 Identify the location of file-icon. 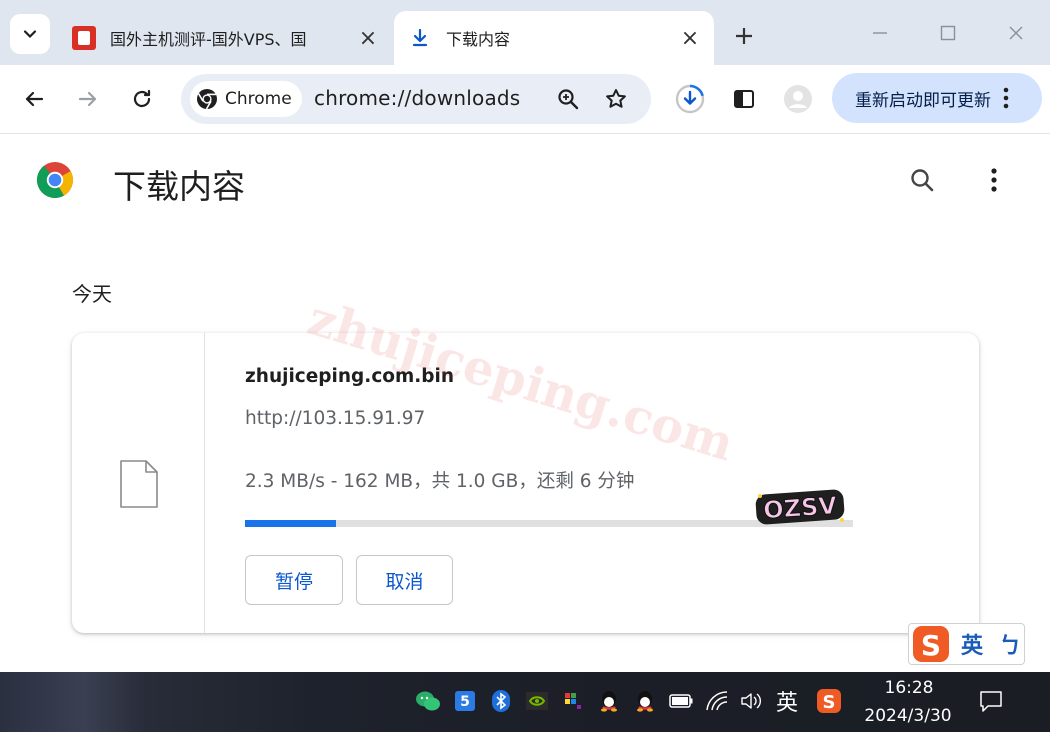
(139, 484).